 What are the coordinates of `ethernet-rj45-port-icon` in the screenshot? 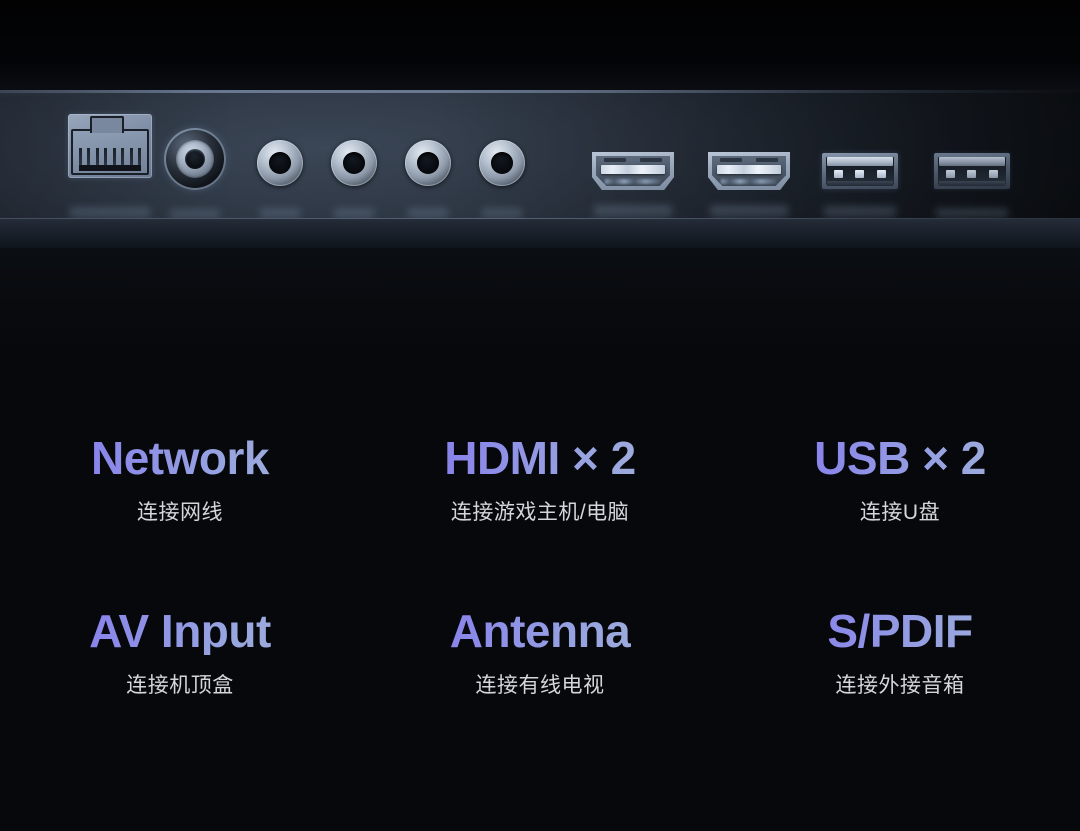 It's located at (110, 146).